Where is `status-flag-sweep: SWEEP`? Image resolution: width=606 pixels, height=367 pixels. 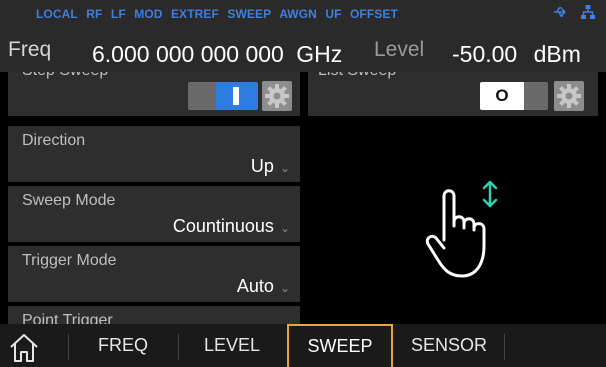 status-flag-sweep: SWEEP is located at coordinates (249, 14).